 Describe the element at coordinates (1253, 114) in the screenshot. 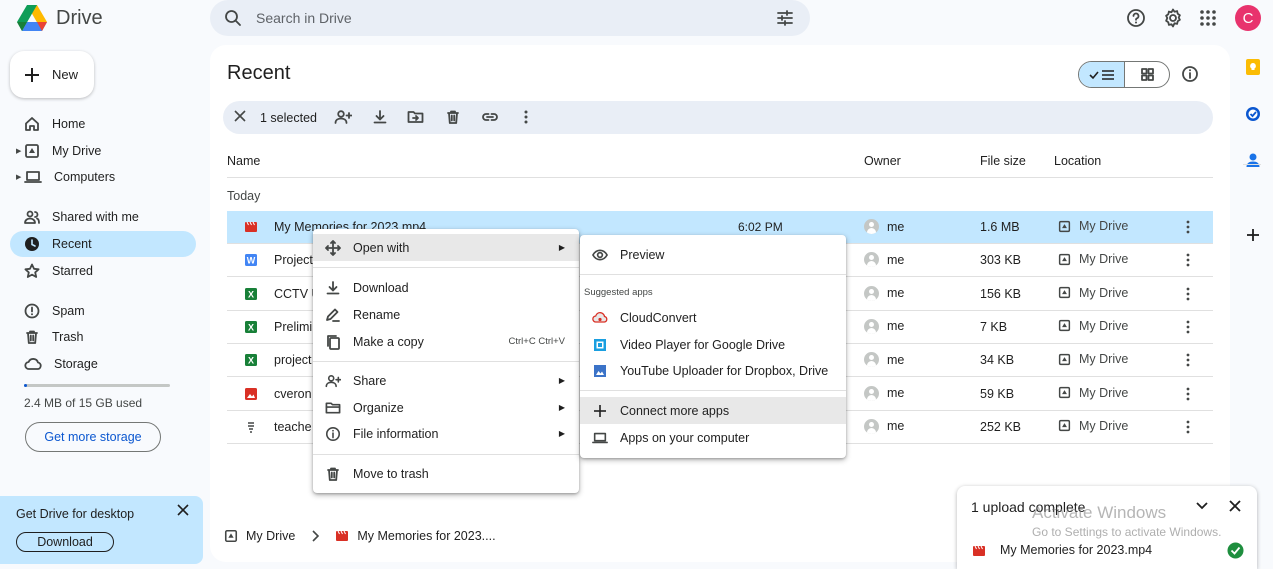

I see `tasks-icon` at that location.